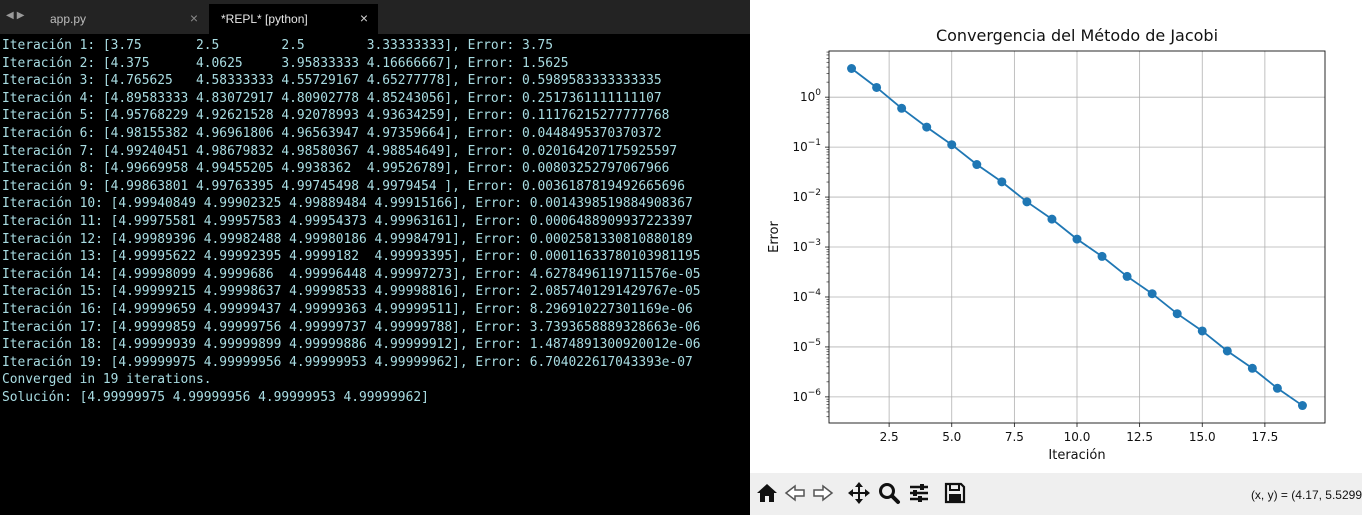  What do you see at coordinates (68, 19) in the screenshot?
I see `tab-label: app.py` at bounding box center [68, 19].